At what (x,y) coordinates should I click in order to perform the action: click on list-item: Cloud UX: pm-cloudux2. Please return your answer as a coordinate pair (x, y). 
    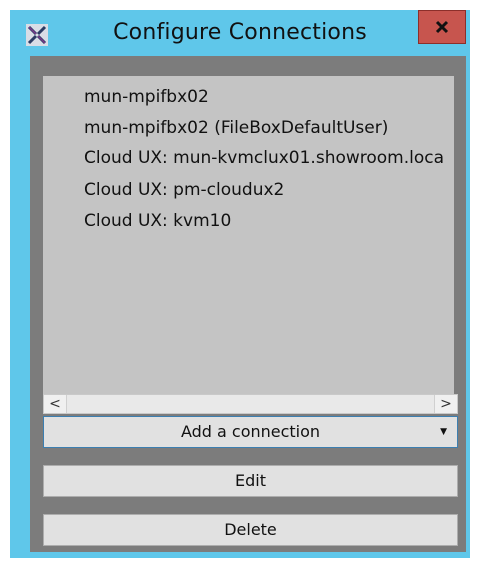
    Looking at the image, I should click on (184, 190).